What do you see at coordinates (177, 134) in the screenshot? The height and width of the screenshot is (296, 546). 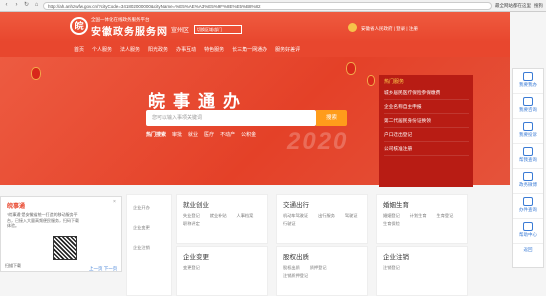 I see `hot-word: 审批` at bounding box center [177, 134].